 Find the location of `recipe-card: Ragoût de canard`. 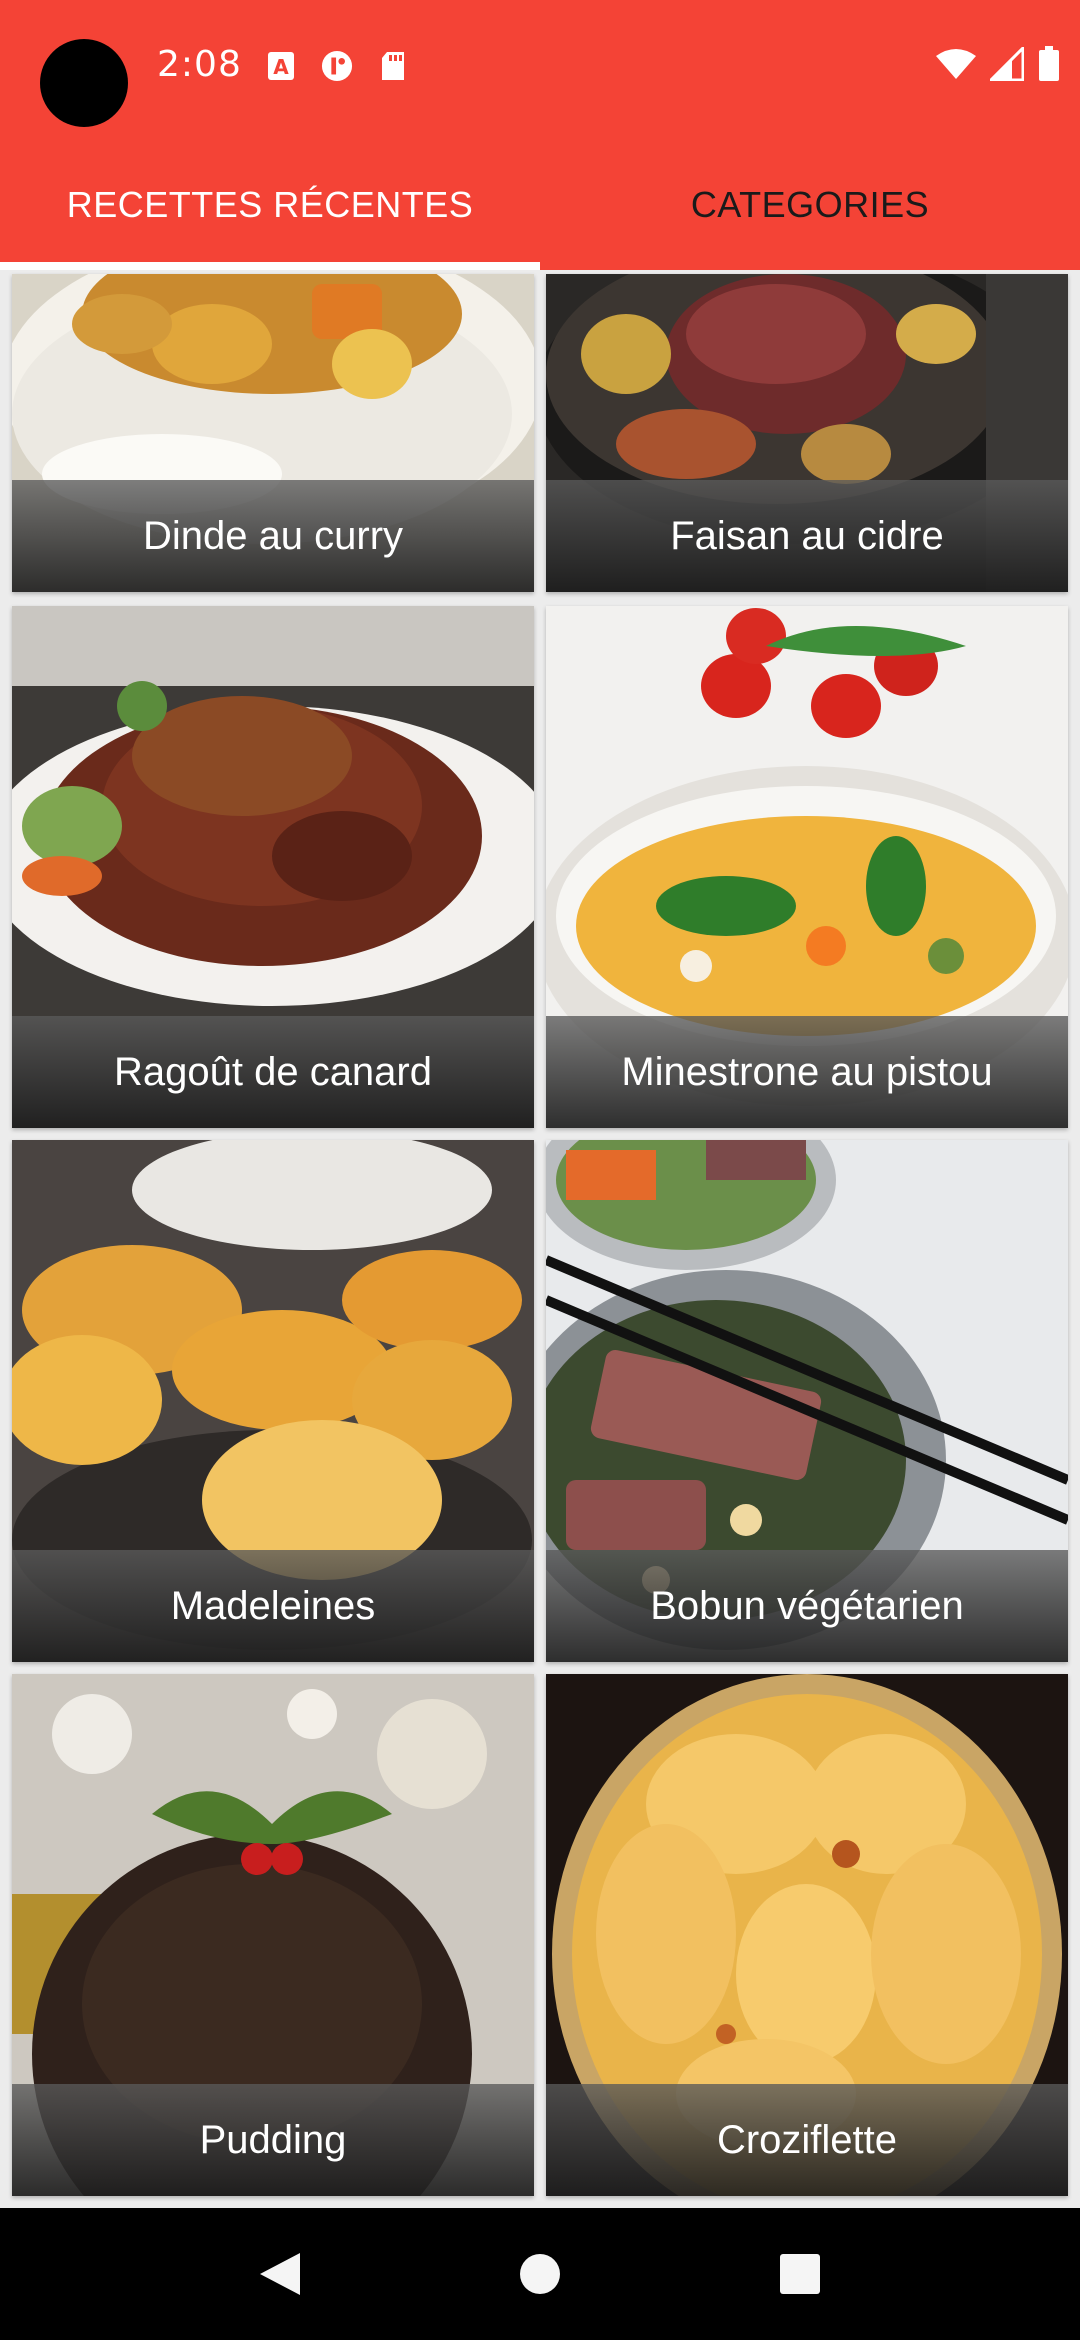

recipe-card: Ragoût de canard is located at coordinates (273, 867).